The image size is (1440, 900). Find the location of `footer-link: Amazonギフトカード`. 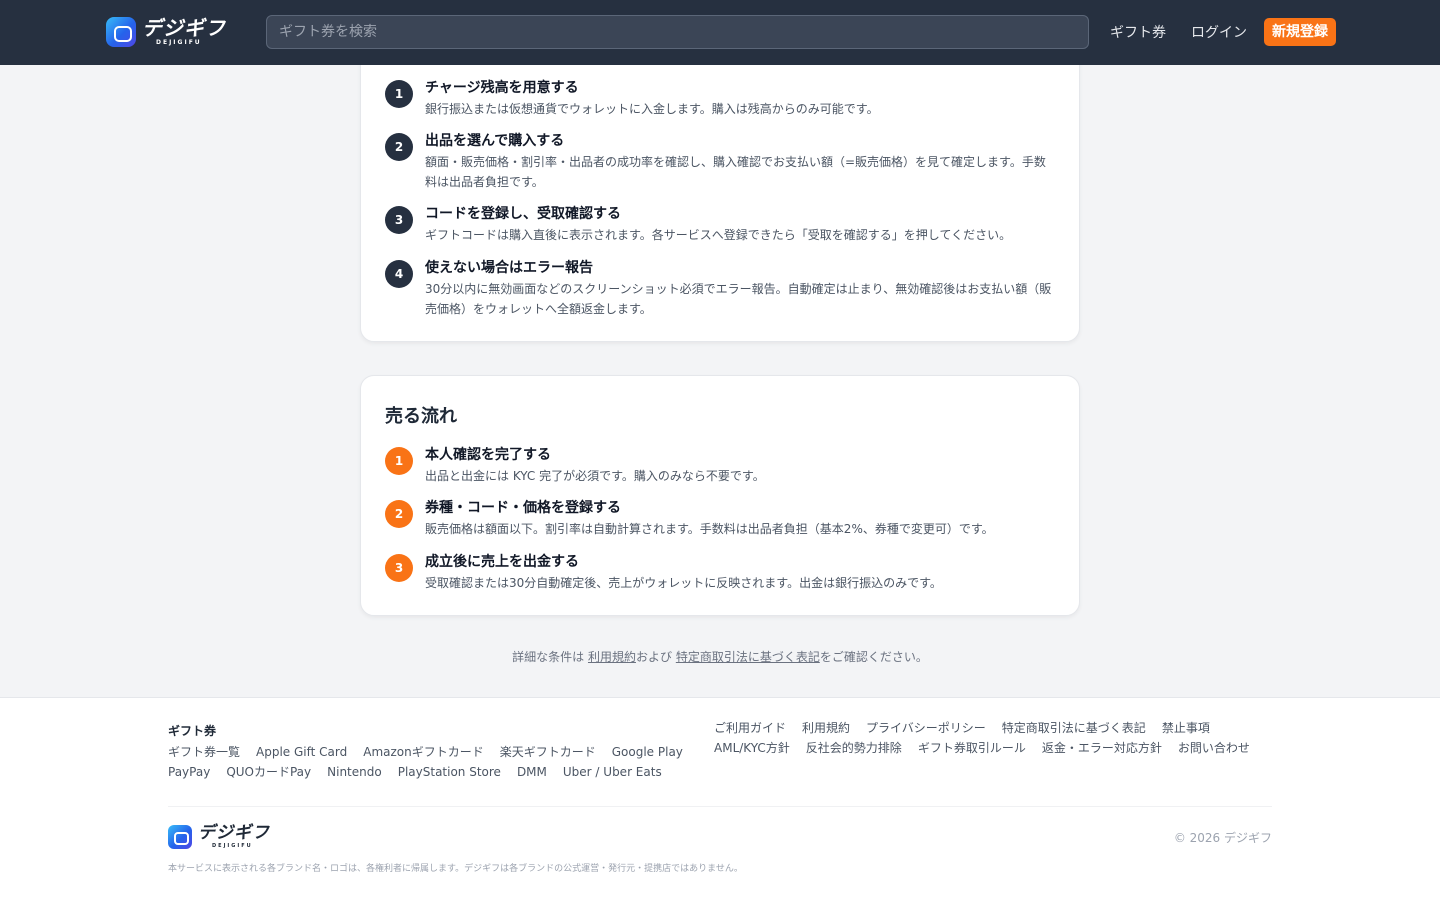

footer-link: Amazonギフトカード is located at coordinates (423, 752).